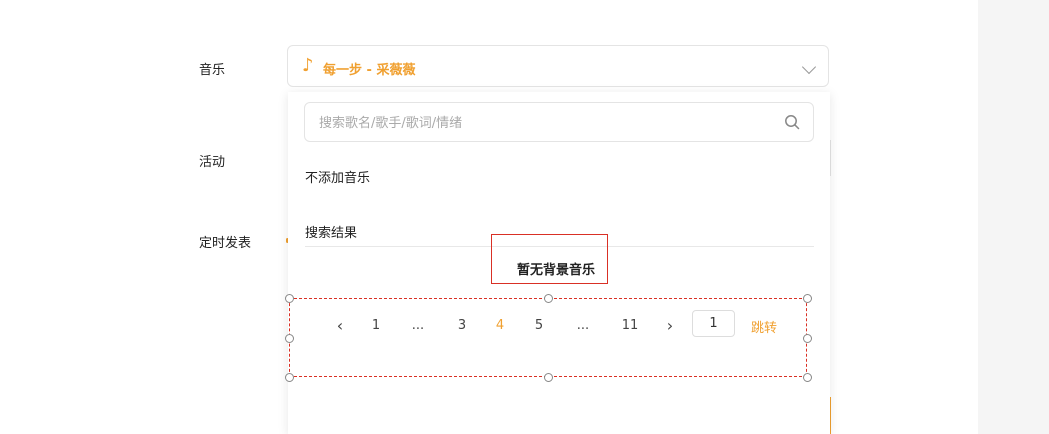 The image size is (1049, 434). What do you see at coordinates (500, 326) in the screenshot?
I see `page-button-current: 4` at bounding box center [500, 326].